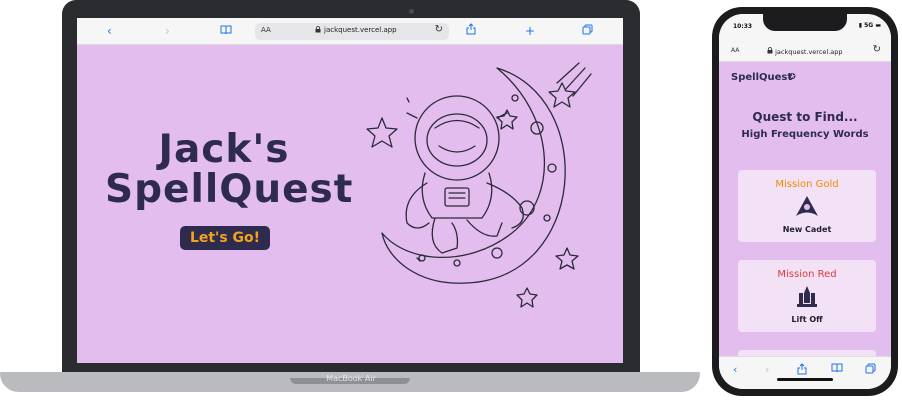  I want to click on phone-notch, so click(805, 22).